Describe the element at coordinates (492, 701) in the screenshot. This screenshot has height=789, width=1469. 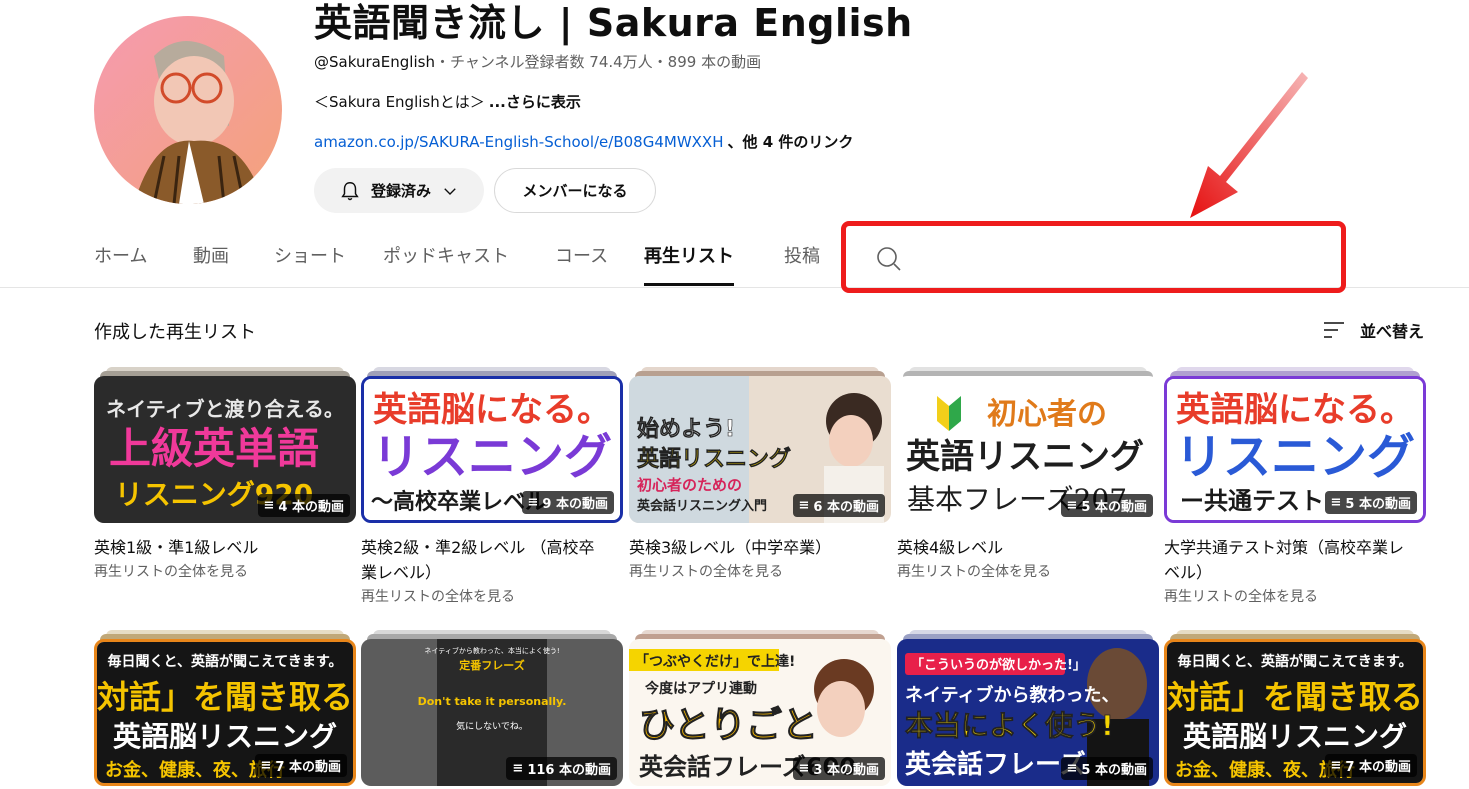
I see `thumb-text: Don't take it personally.` at that location.